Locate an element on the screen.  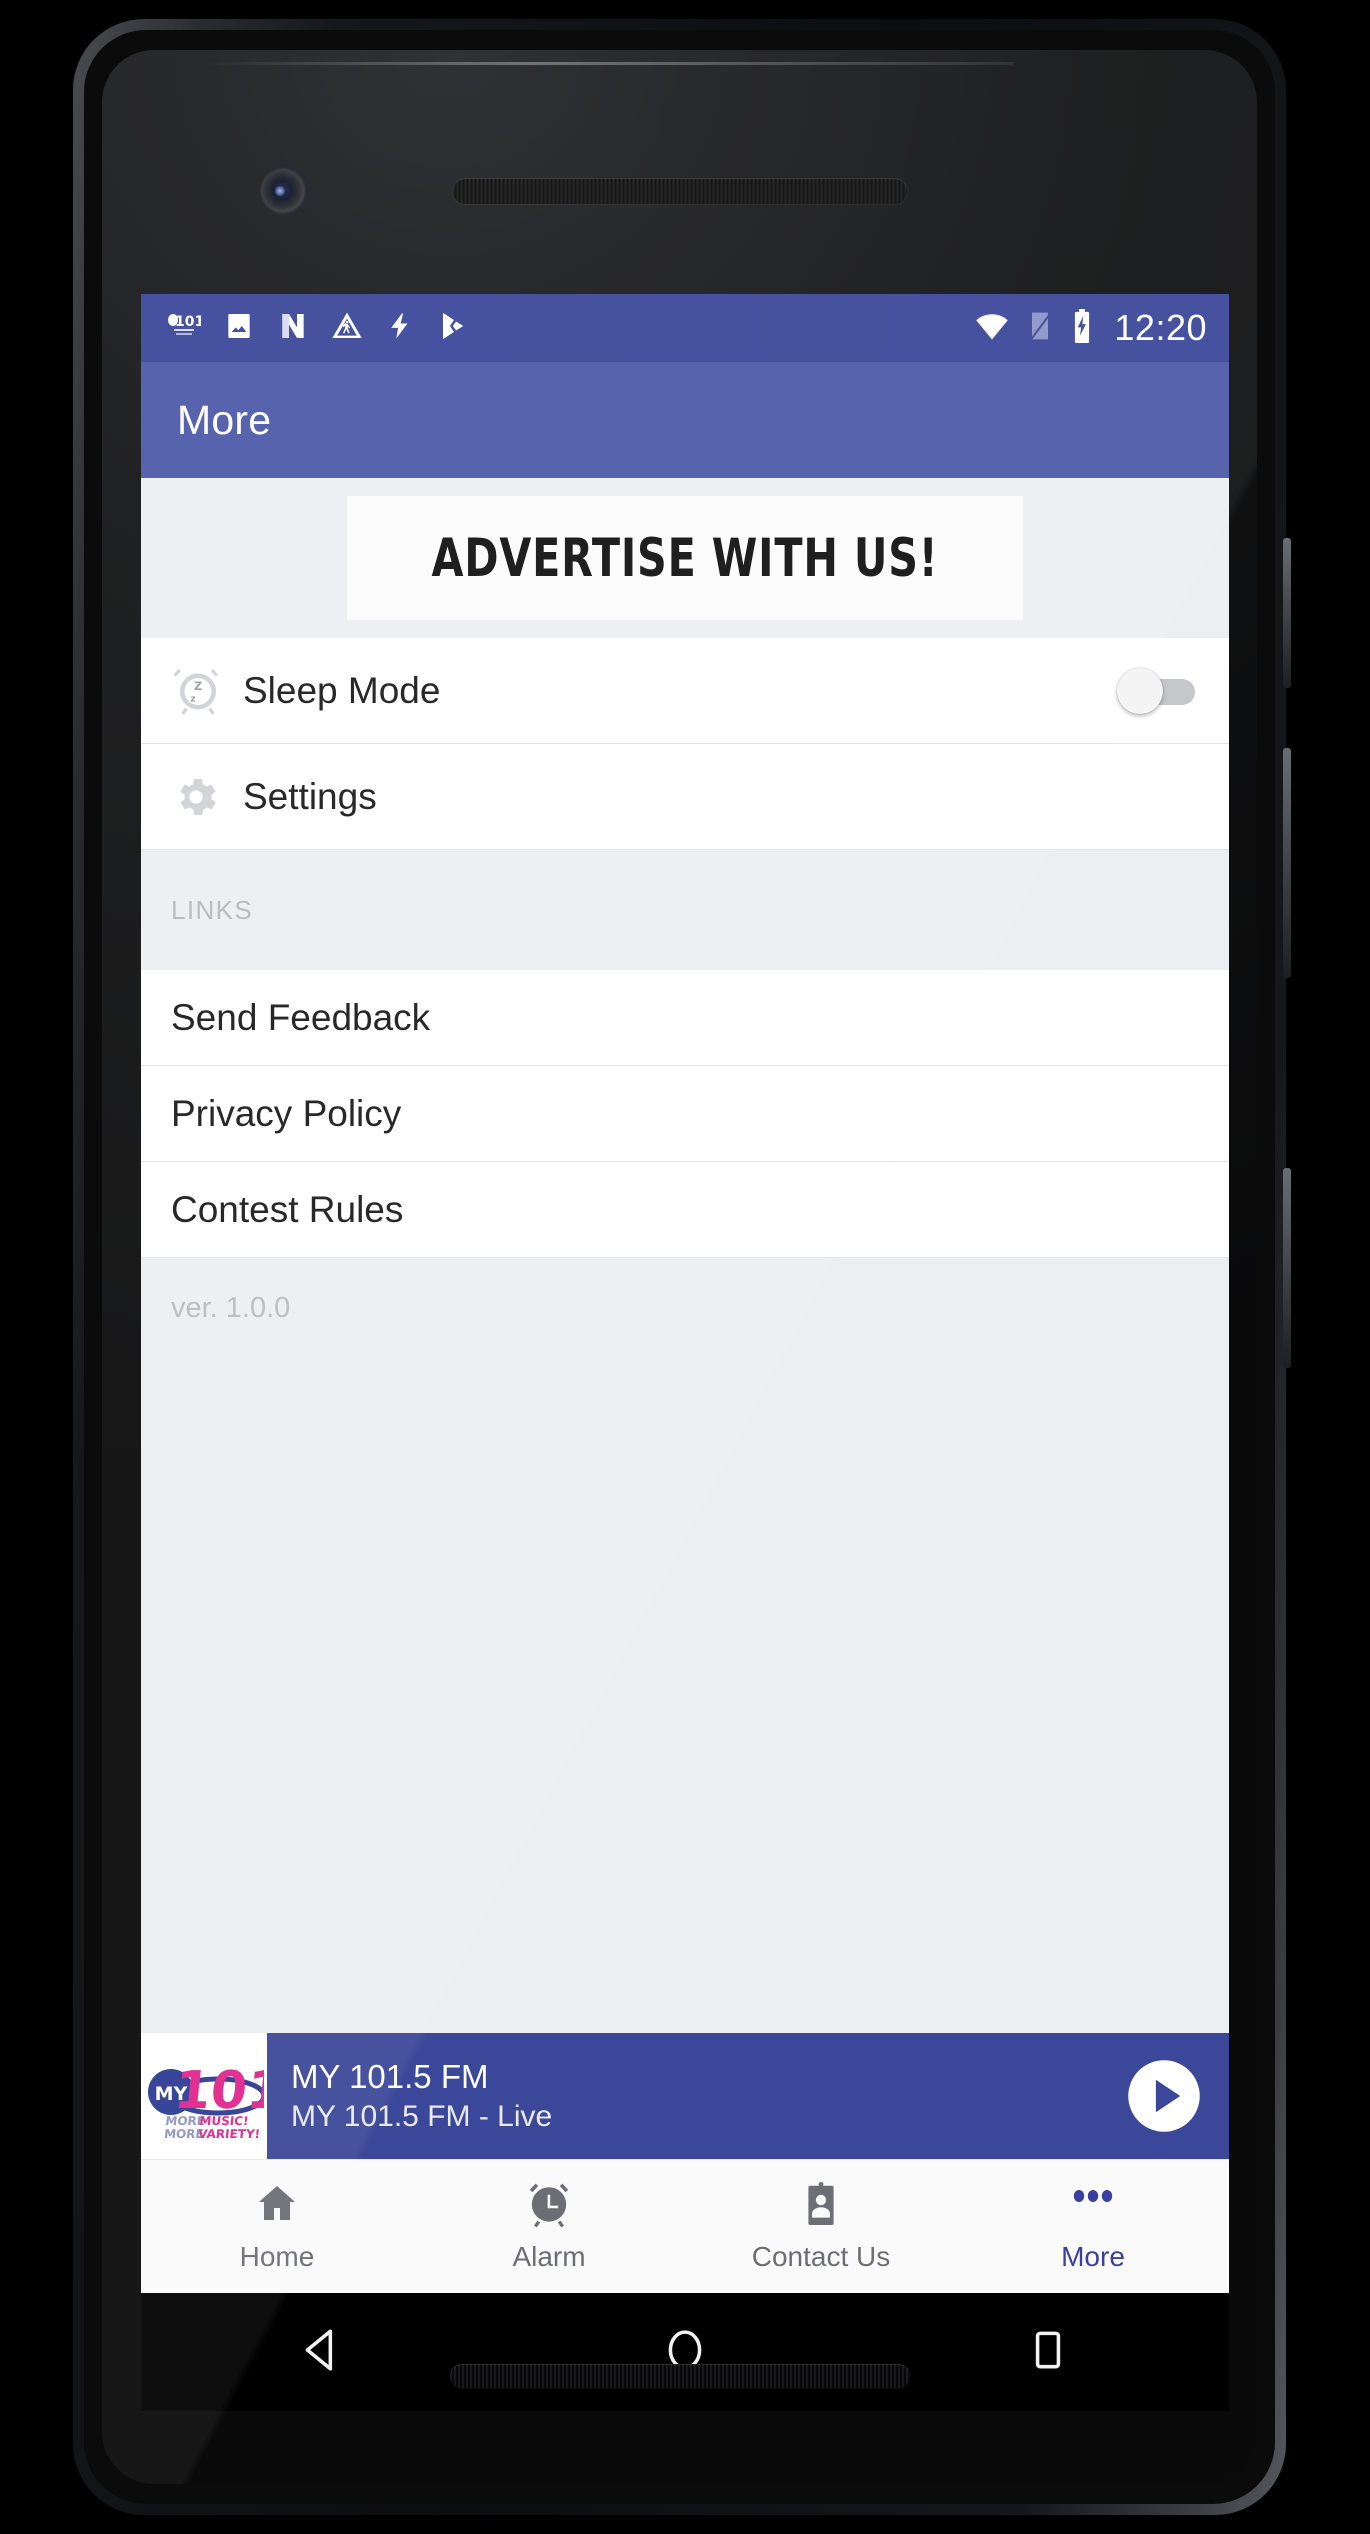
svg-text: 101.5 is located at coordinates (217, 2091).